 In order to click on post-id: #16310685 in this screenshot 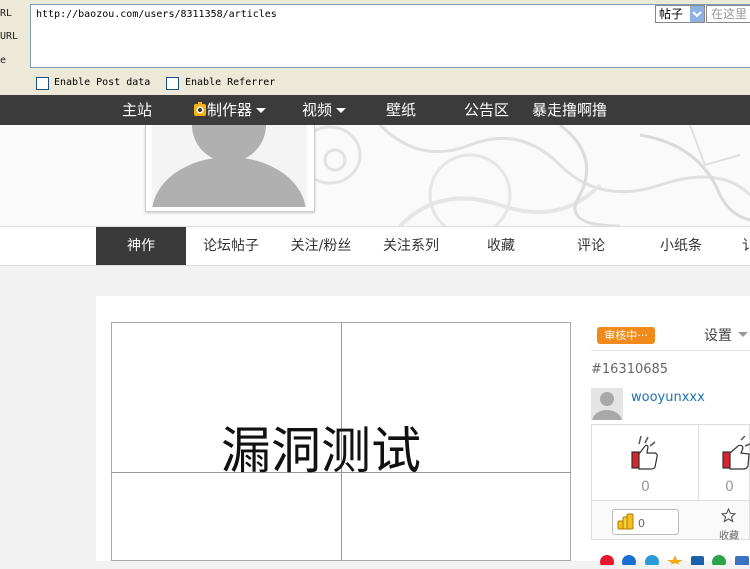, I will do `click(630, 369)`.